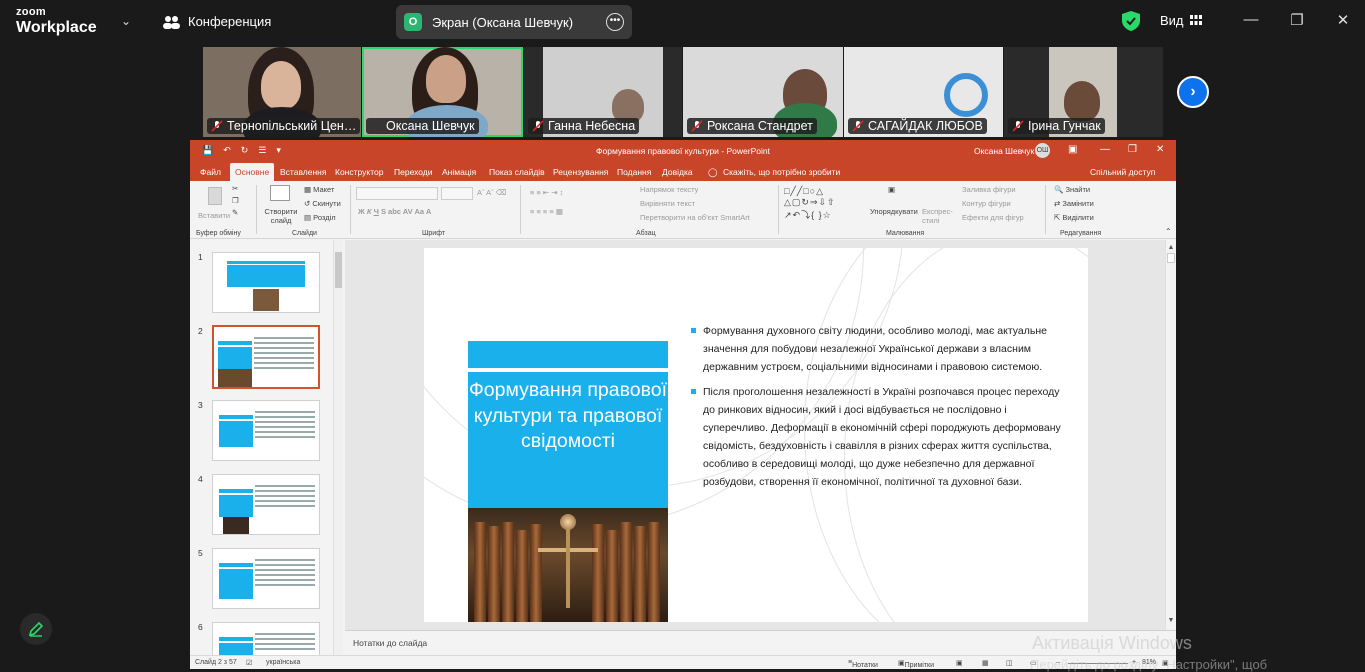 The width and height of the screenshot is (1365, 672). I want to click on reset-button: ↺ Скинути, so click(322, 203).